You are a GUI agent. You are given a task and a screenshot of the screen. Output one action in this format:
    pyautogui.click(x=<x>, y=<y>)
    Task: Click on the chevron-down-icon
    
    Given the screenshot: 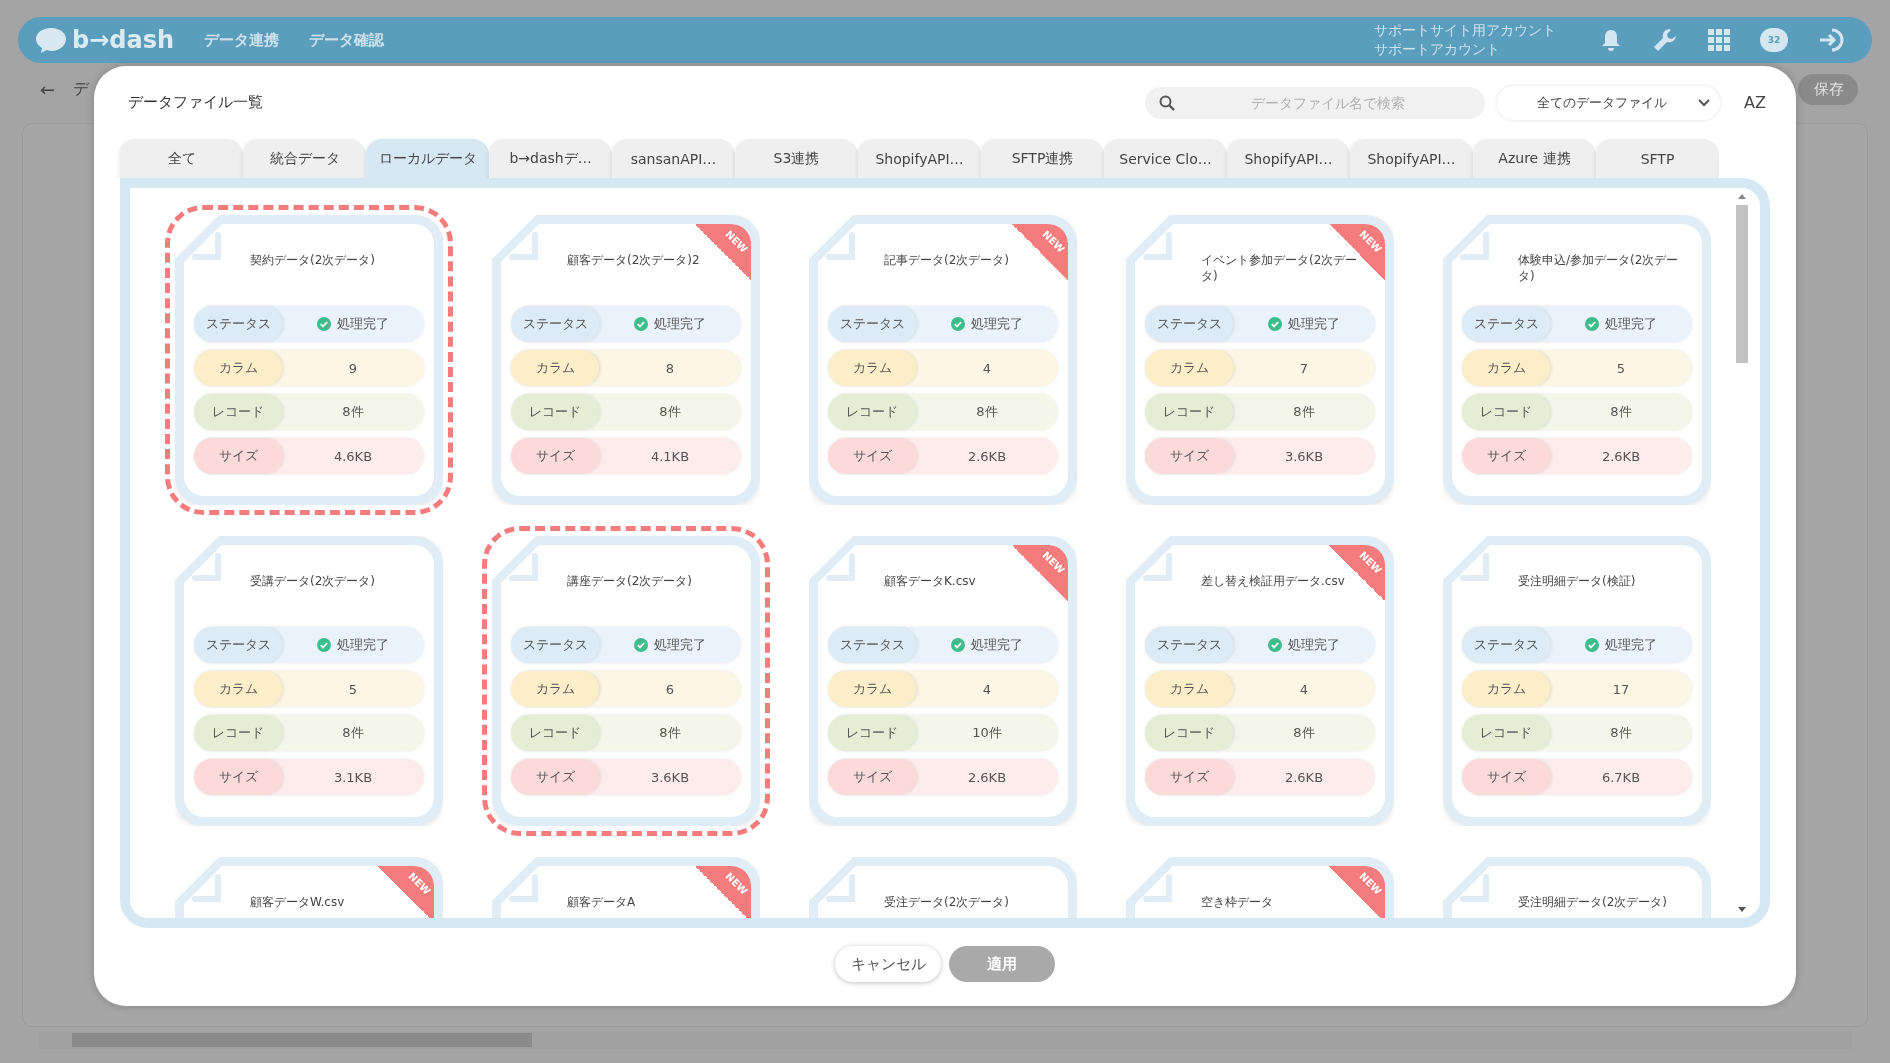 What is the action you would take?
    pyautogui.click(x=1704, y=102)
    